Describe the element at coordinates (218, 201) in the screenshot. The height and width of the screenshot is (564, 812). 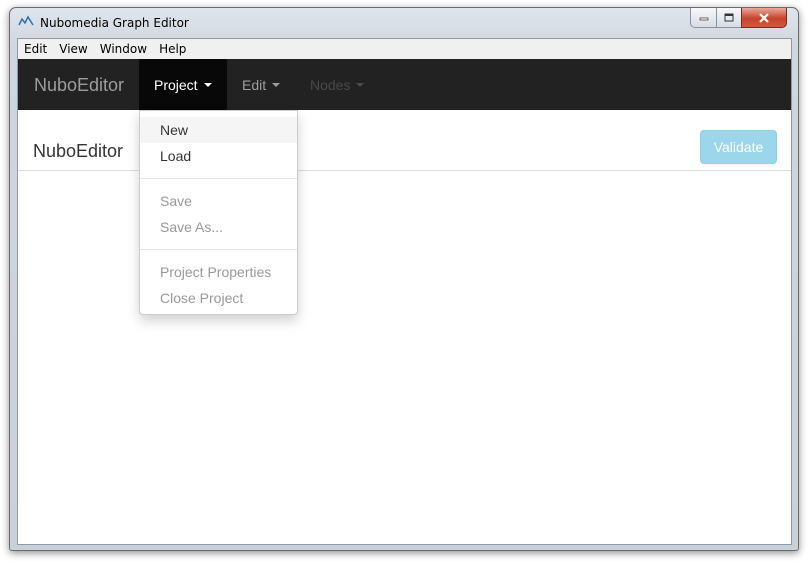
I see `dropdown-item-save: Save` at that location.